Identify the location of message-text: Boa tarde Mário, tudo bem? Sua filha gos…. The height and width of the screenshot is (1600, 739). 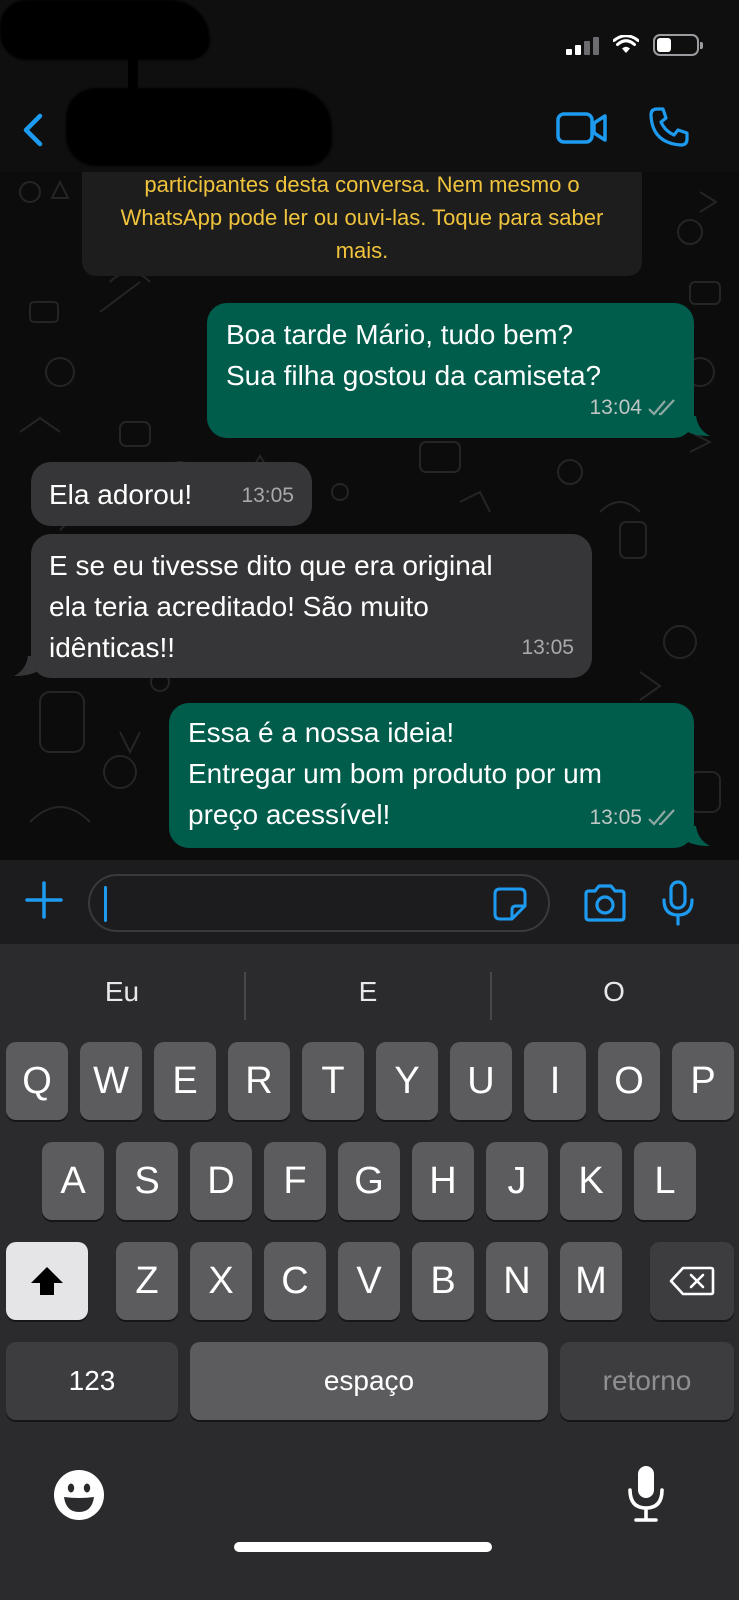
(414, 355).